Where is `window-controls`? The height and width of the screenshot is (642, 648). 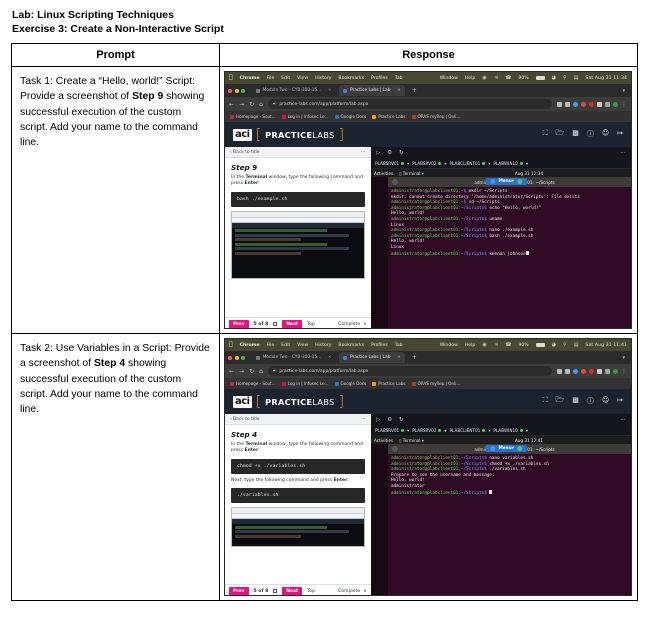
window-controls is located at coordinates (238, 357).